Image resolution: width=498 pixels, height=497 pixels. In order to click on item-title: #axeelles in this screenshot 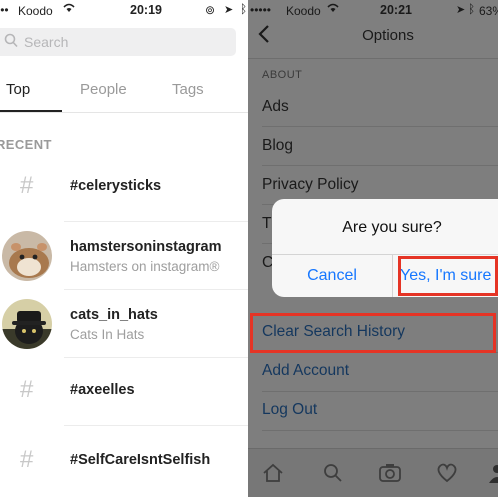, I will do `click(102, 390)`.